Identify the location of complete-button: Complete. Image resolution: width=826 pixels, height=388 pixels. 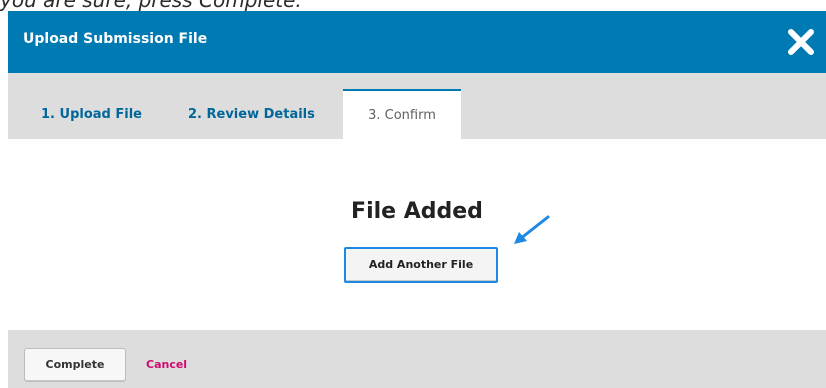
(75, 365).